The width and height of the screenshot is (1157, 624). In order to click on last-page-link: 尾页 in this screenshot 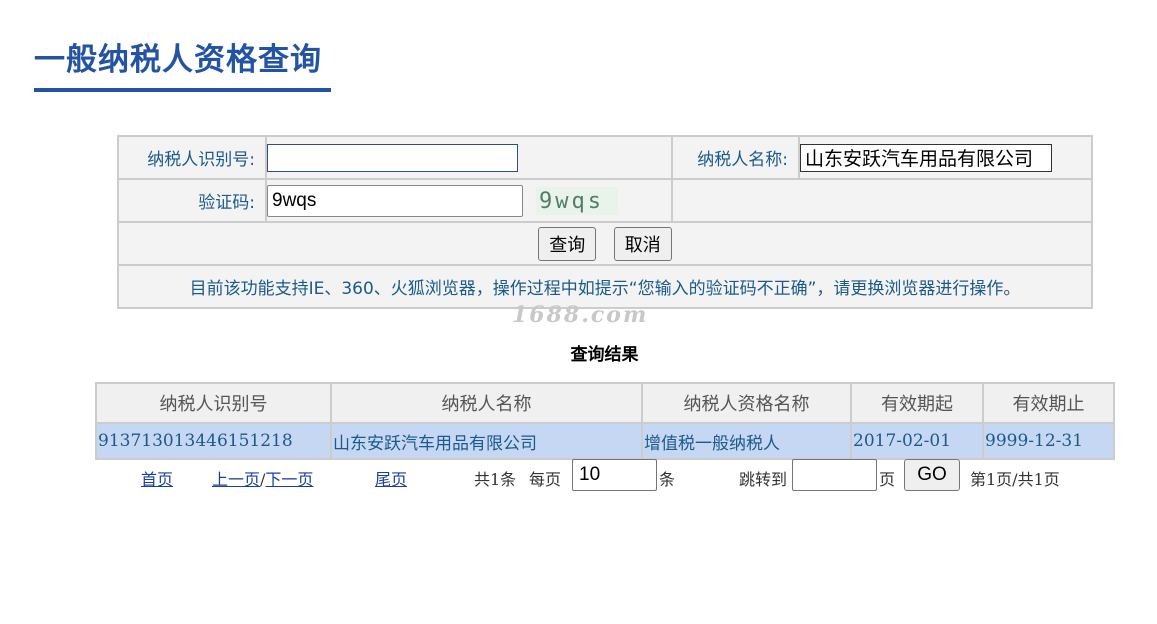, I will do `click(391, 479)`.